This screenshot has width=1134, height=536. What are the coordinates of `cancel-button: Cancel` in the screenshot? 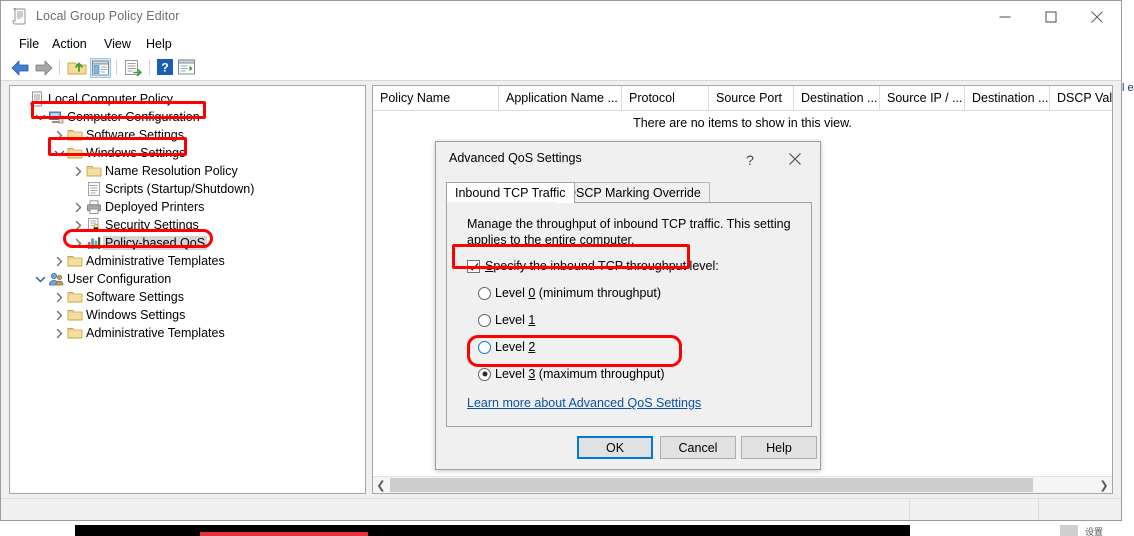 It's located at (698, 447).